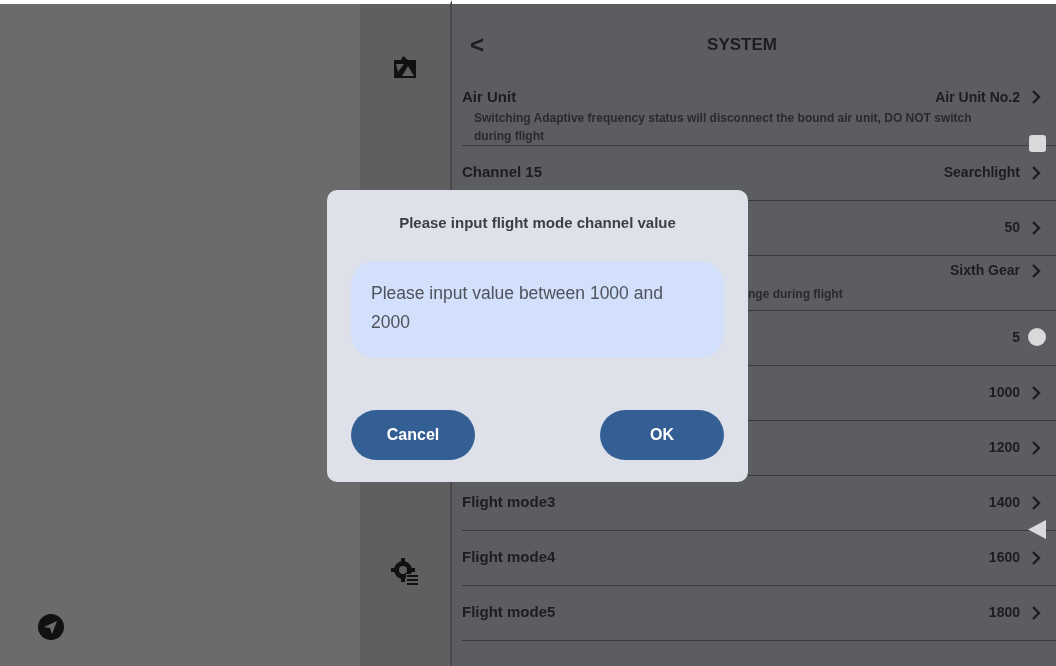  Describe the element at coordinates (1037, 143) in the screenshot. I see `square-icon` at that location.